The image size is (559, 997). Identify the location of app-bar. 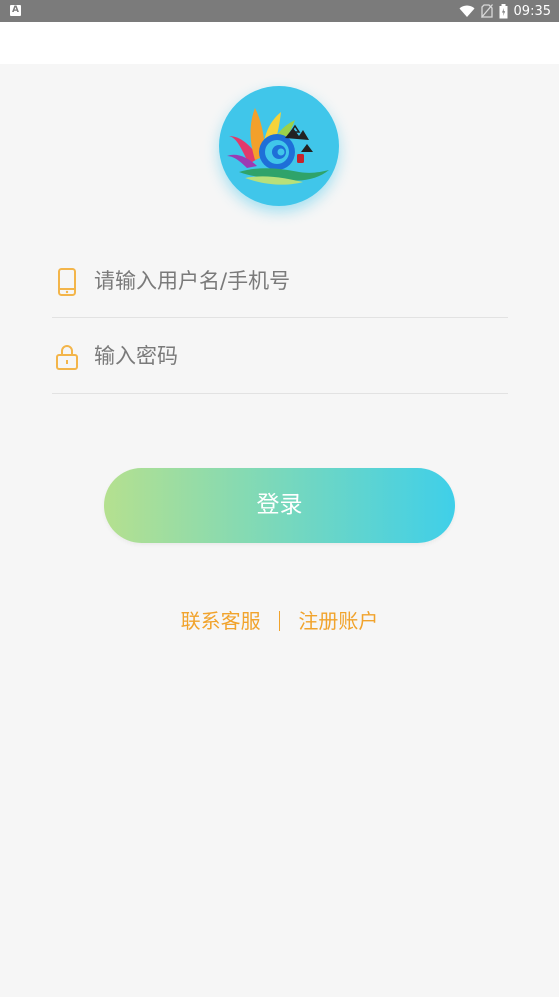
(279, 43).